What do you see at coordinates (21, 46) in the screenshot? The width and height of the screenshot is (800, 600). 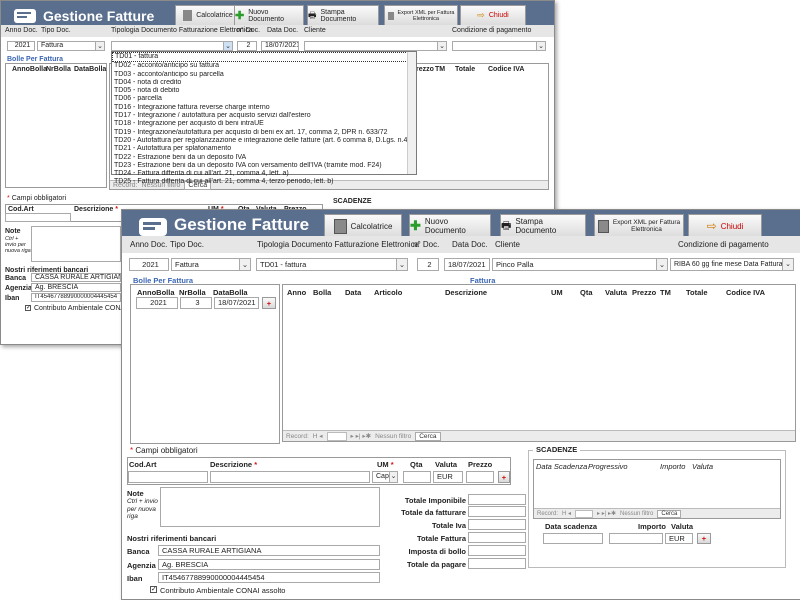 I see `back-anno-field: 2021` at bounding box center [21, 46].